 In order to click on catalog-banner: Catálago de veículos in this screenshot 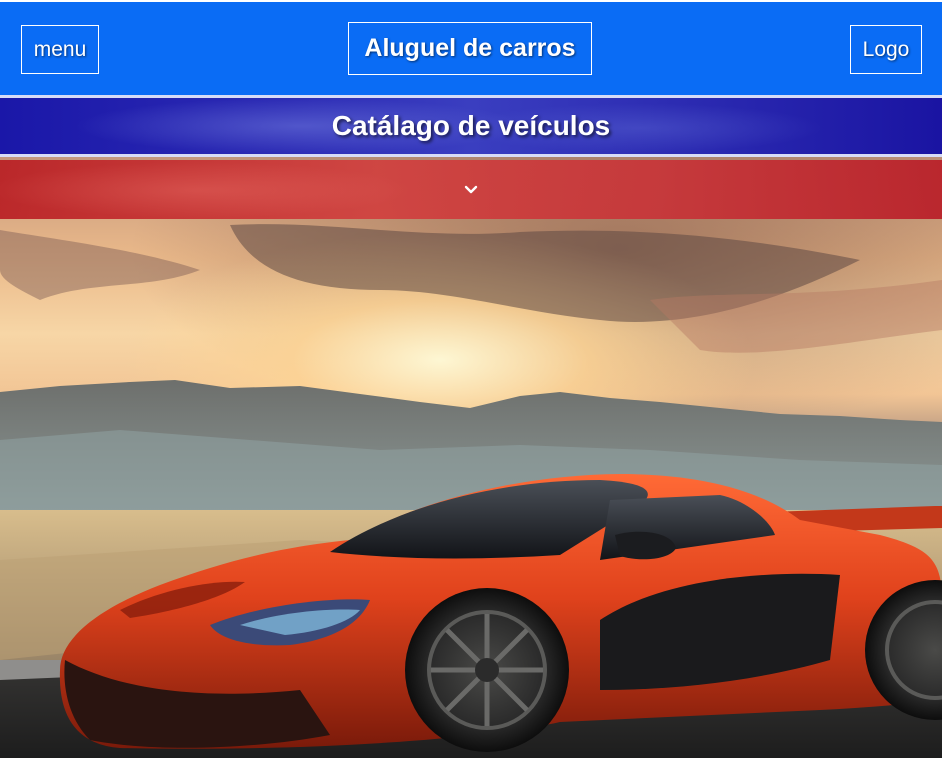, I will do `click(471, 126)`.